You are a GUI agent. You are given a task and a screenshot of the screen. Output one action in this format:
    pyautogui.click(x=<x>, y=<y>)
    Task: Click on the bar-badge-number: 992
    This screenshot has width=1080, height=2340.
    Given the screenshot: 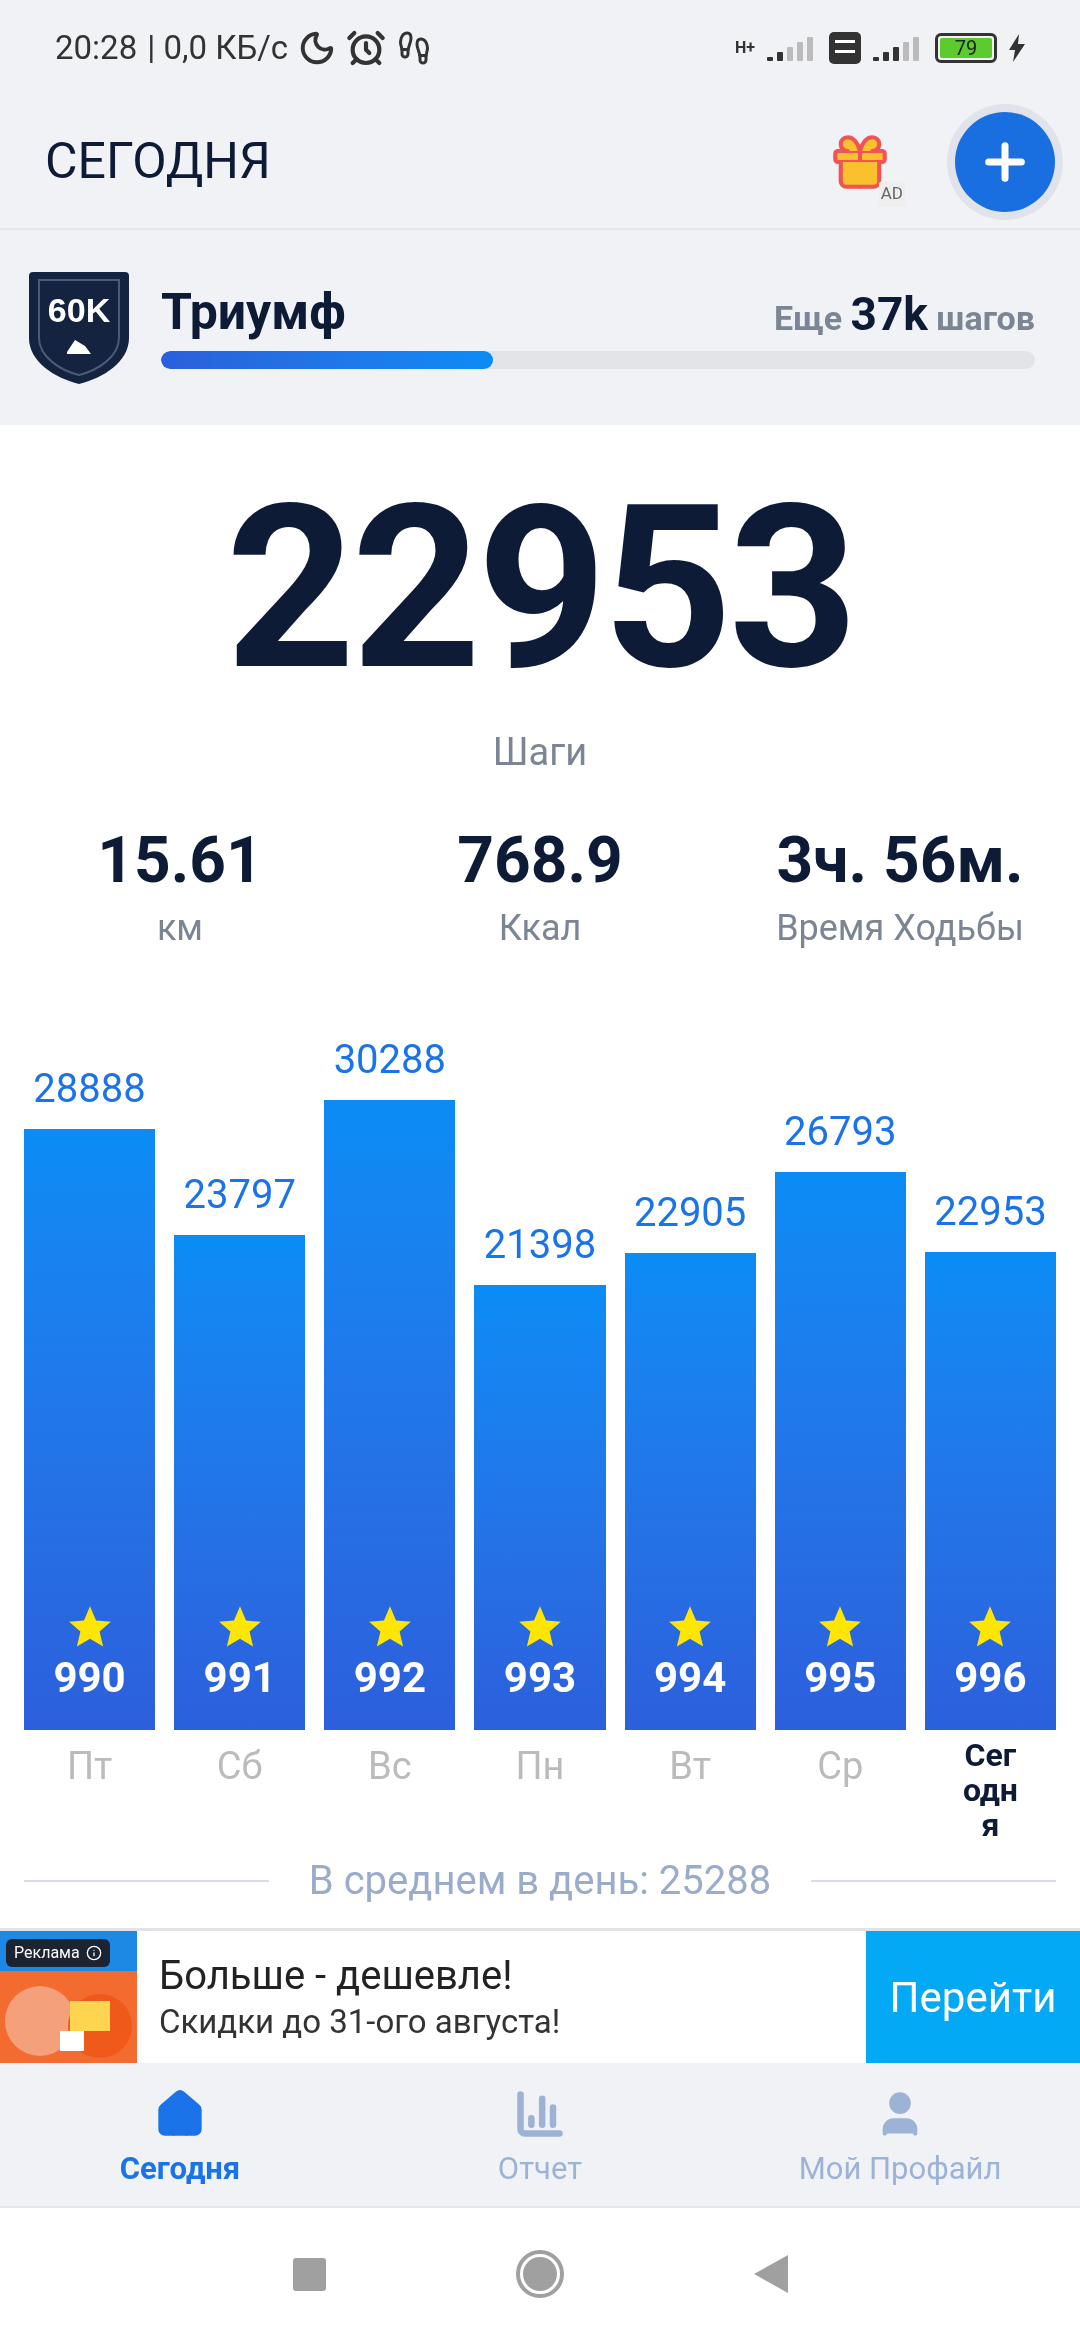 What is the action you would take?
    pyautogui.click(x=389, y=1678)
    